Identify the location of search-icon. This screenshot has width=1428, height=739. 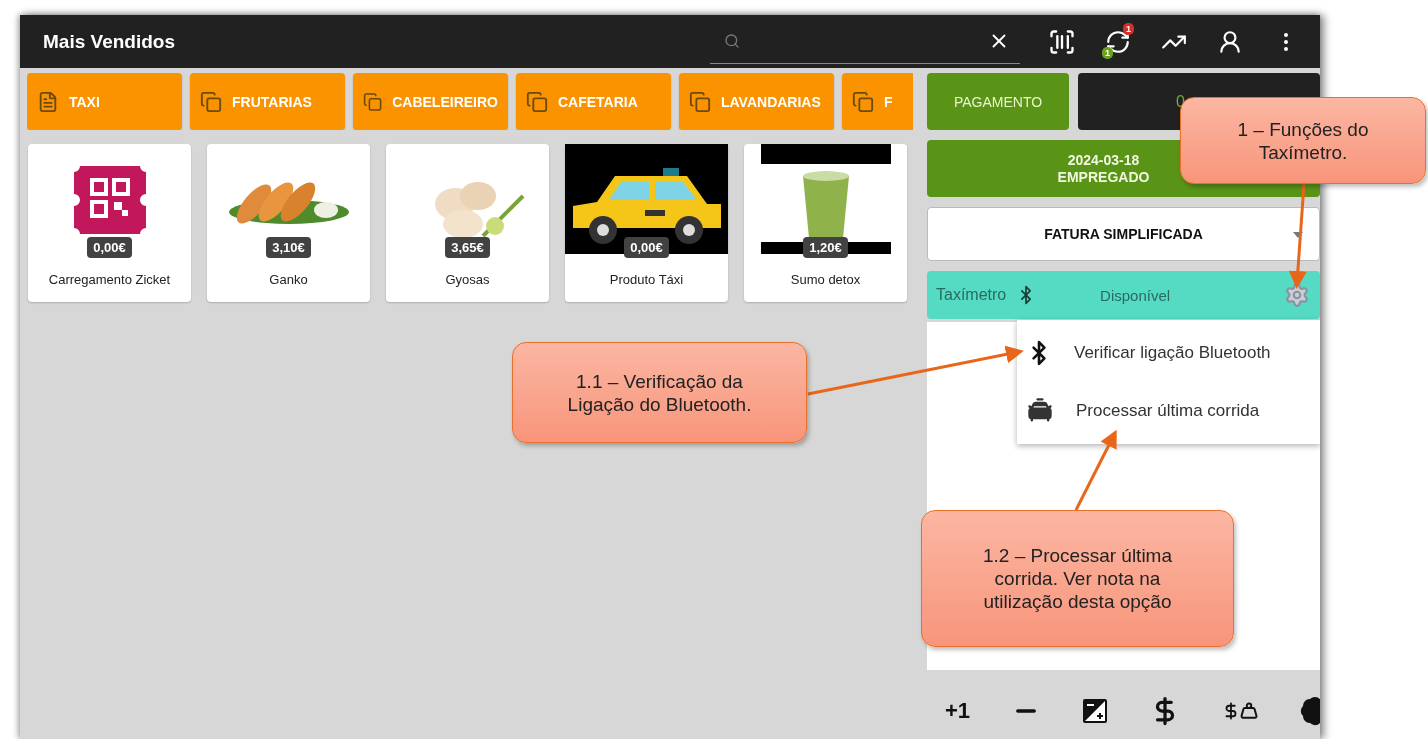
(732, 41).